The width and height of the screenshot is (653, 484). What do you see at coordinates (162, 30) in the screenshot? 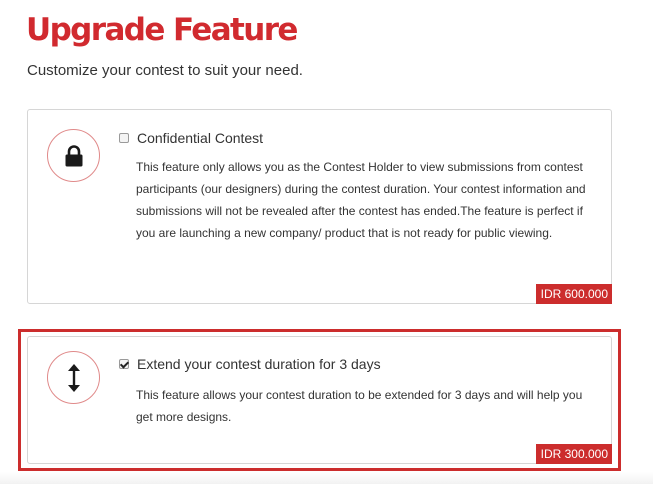
I see `page-title: Upgrade Feature` at bounding box center [162, 30].